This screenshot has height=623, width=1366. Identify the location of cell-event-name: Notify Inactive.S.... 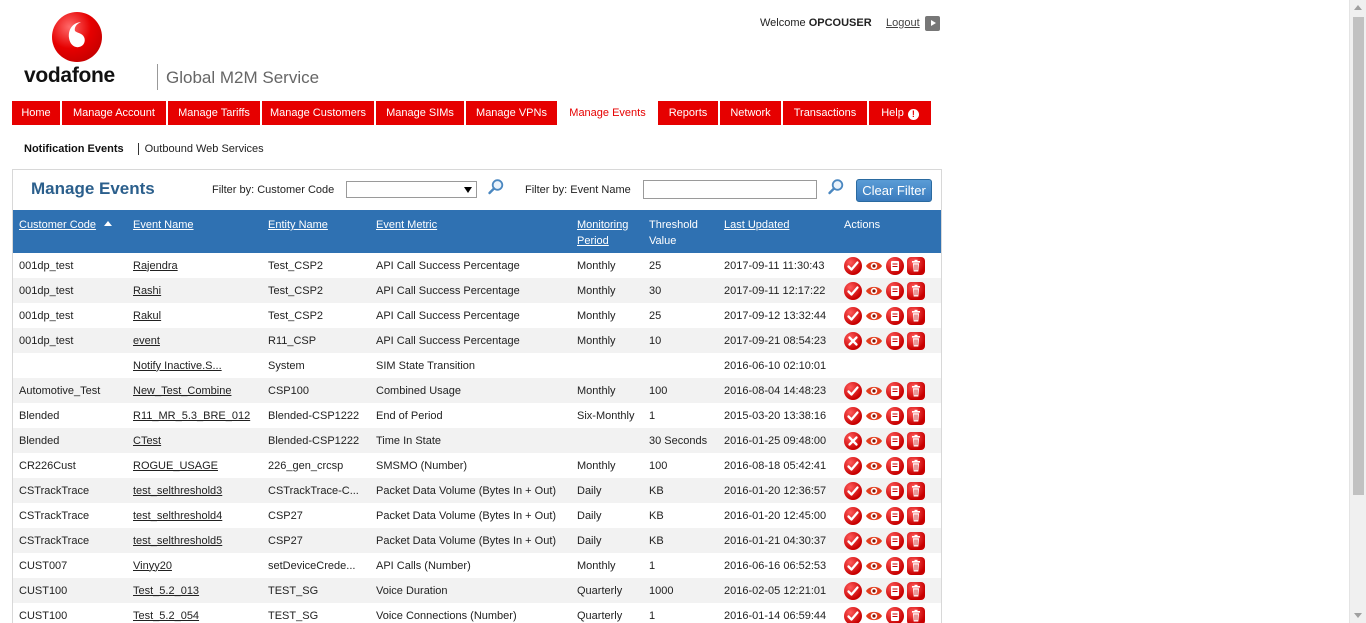
(194, 365).